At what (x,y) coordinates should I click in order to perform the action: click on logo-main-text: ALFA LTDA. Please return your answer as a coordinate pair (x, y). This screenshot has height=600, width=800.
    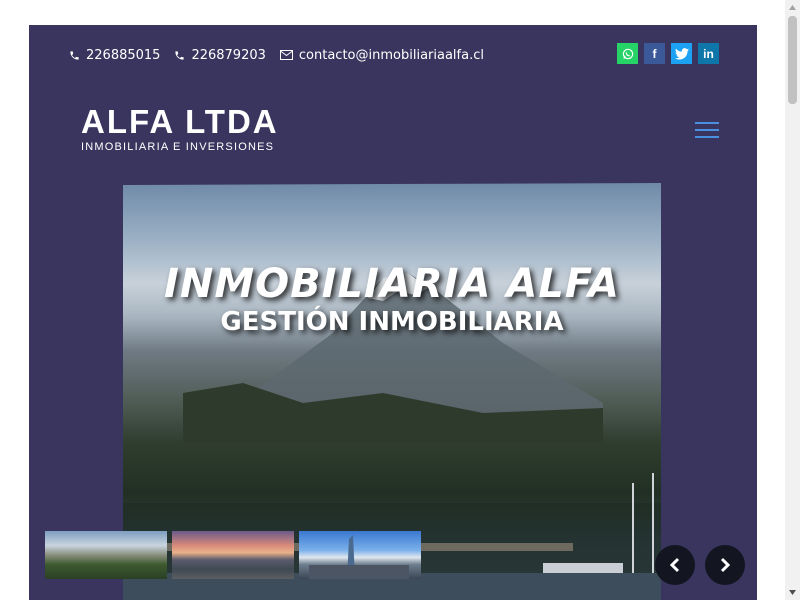
    Looking at the image, I should click on (180, 121).